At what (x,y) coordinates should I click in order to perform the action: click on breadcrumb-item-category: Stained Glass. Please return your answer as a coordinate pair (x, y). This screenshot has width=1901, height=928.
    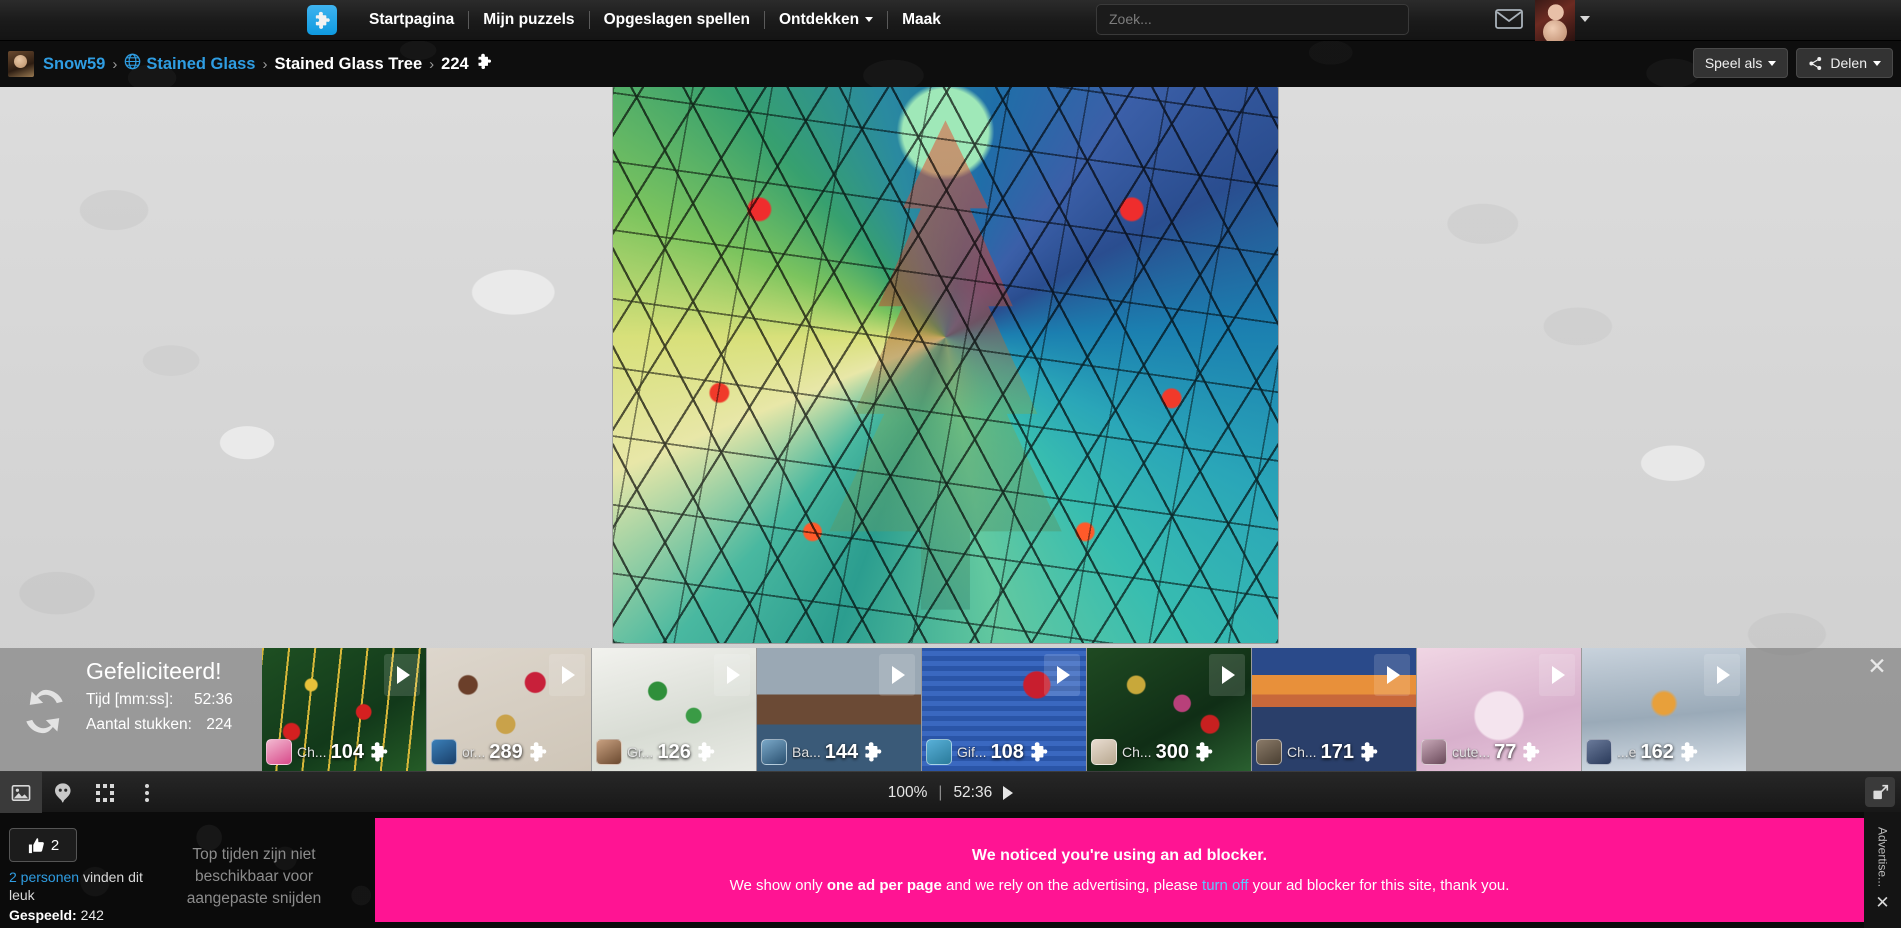
    Looking at the image, I should click on (200, 64).